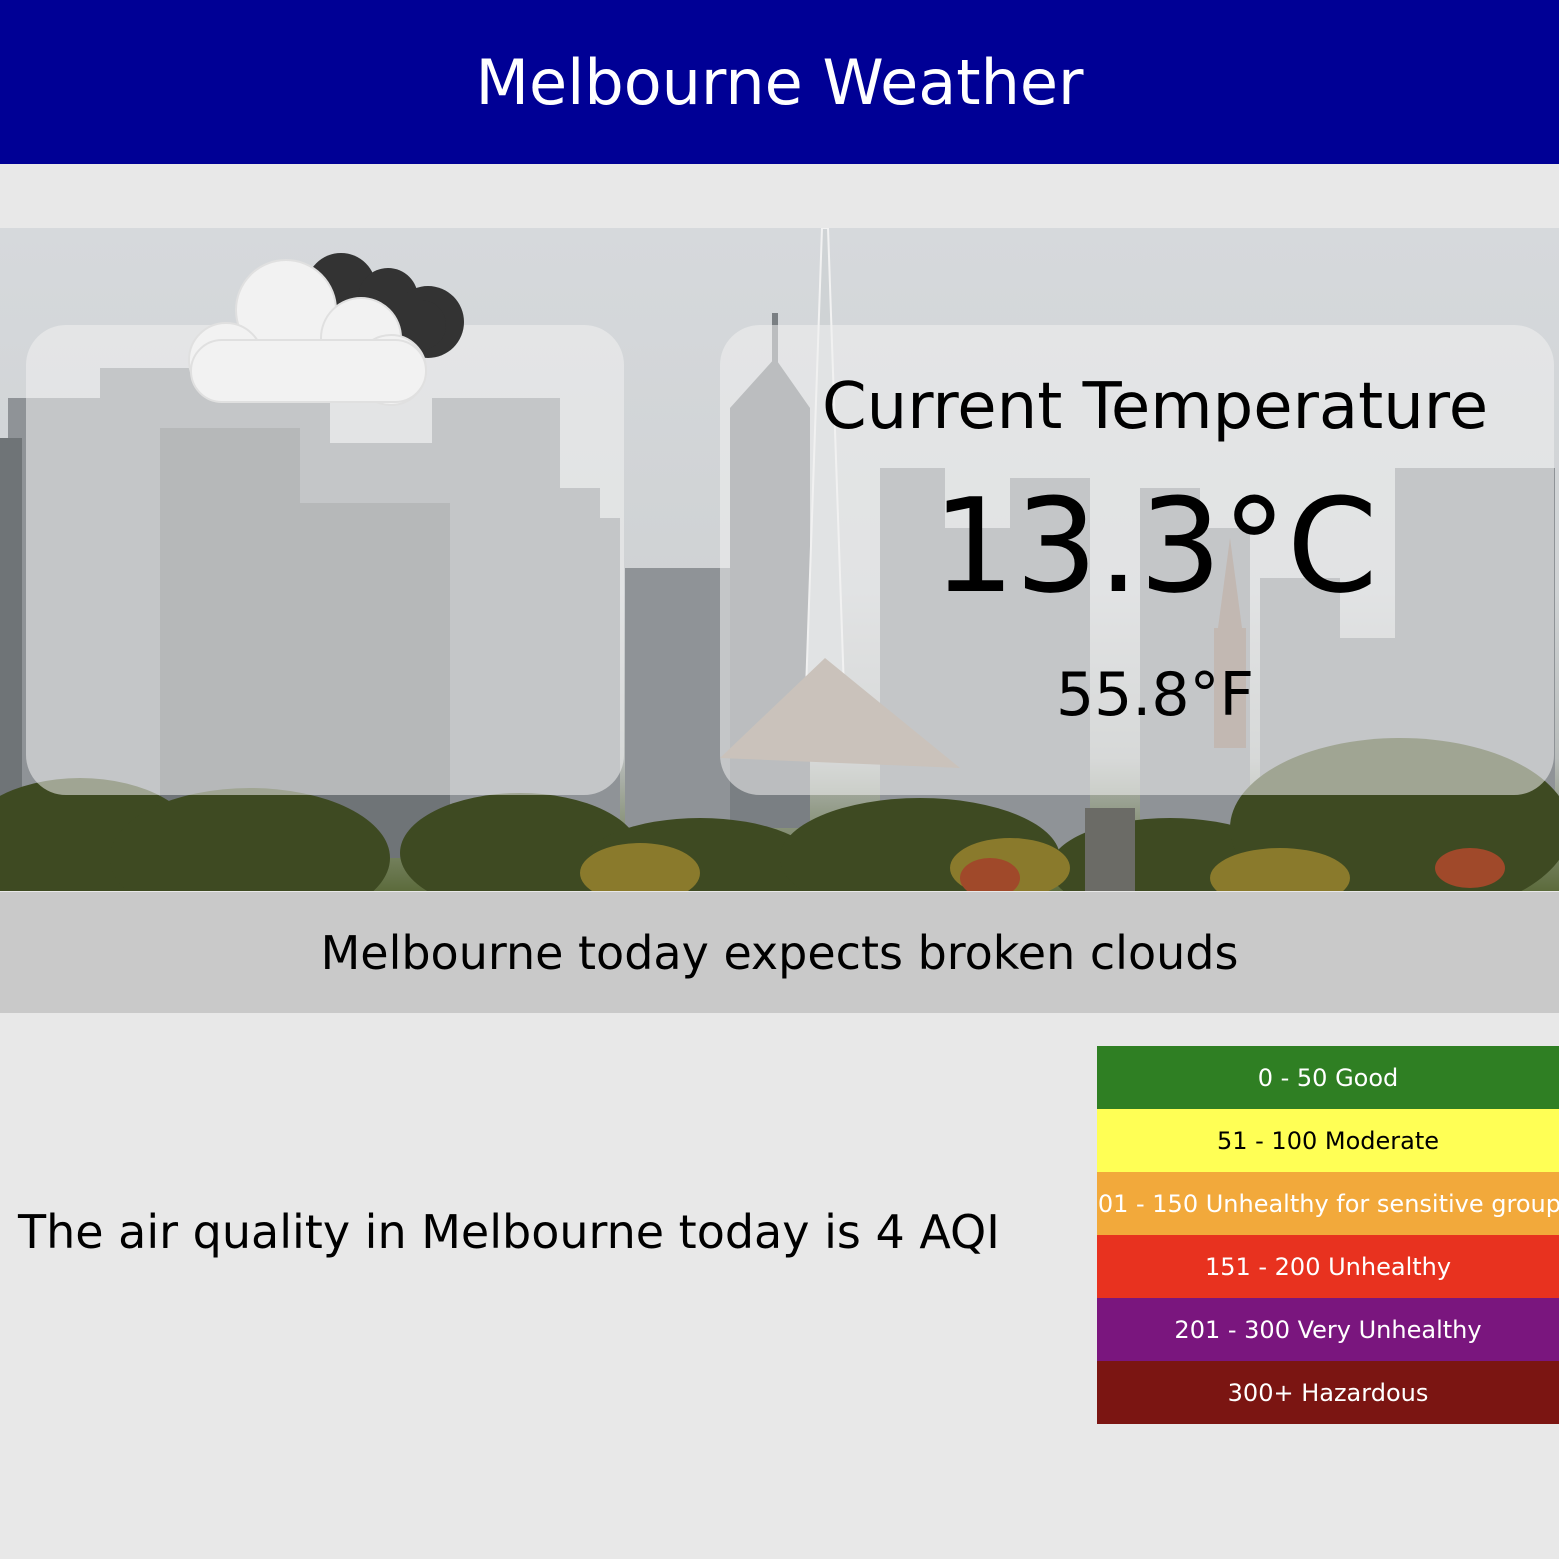  I want to click on broken-clouds-icon, so click(326, 329).